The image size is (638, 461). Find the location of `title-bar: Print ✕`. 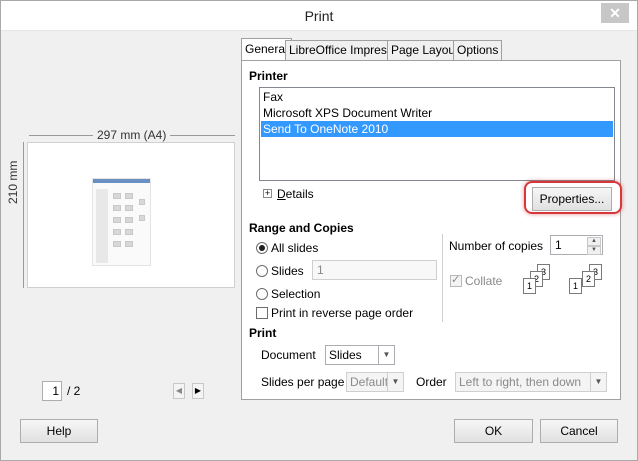

title-bar: Print ✕ is located at coordinates (319, 16).